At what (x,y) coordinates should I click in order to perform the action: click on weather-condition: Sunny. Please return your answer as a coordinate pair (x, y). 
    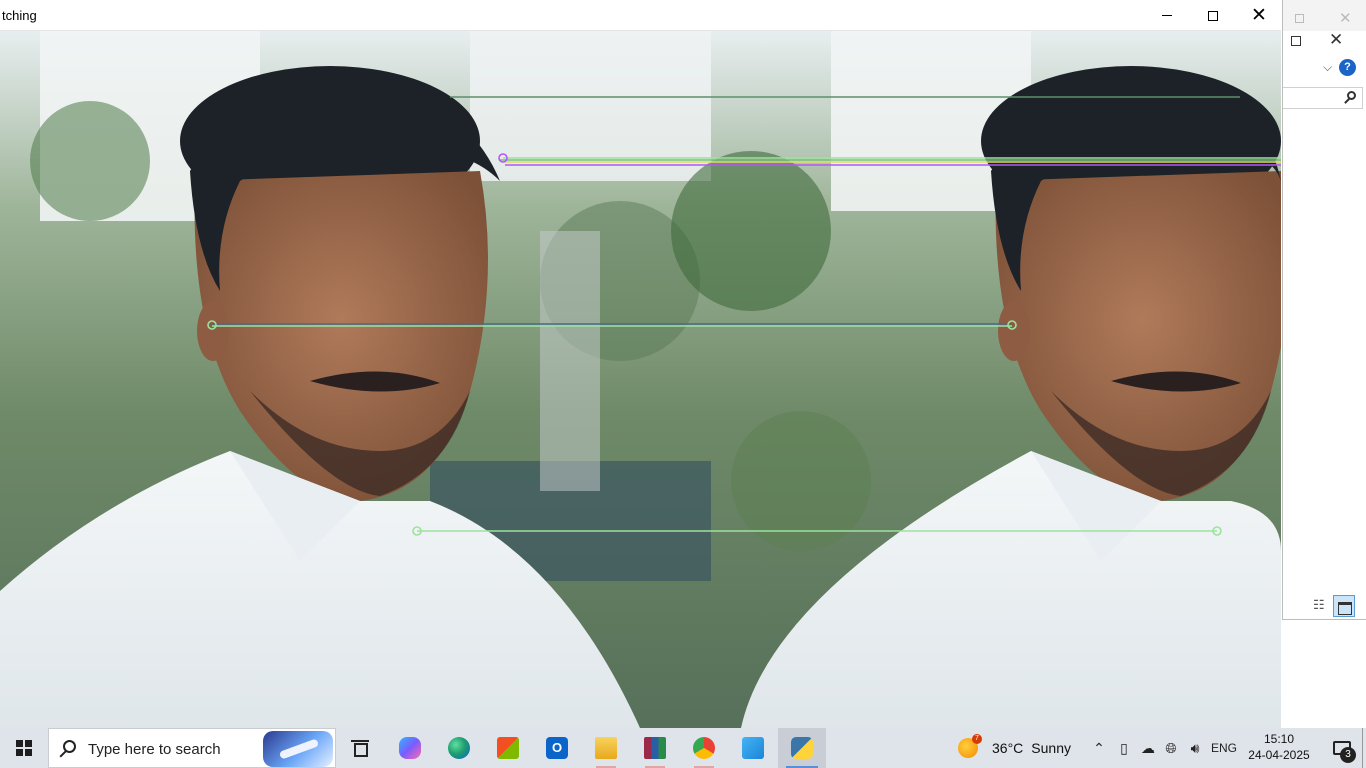
    Looking at the image, I should click on (1051, 748).